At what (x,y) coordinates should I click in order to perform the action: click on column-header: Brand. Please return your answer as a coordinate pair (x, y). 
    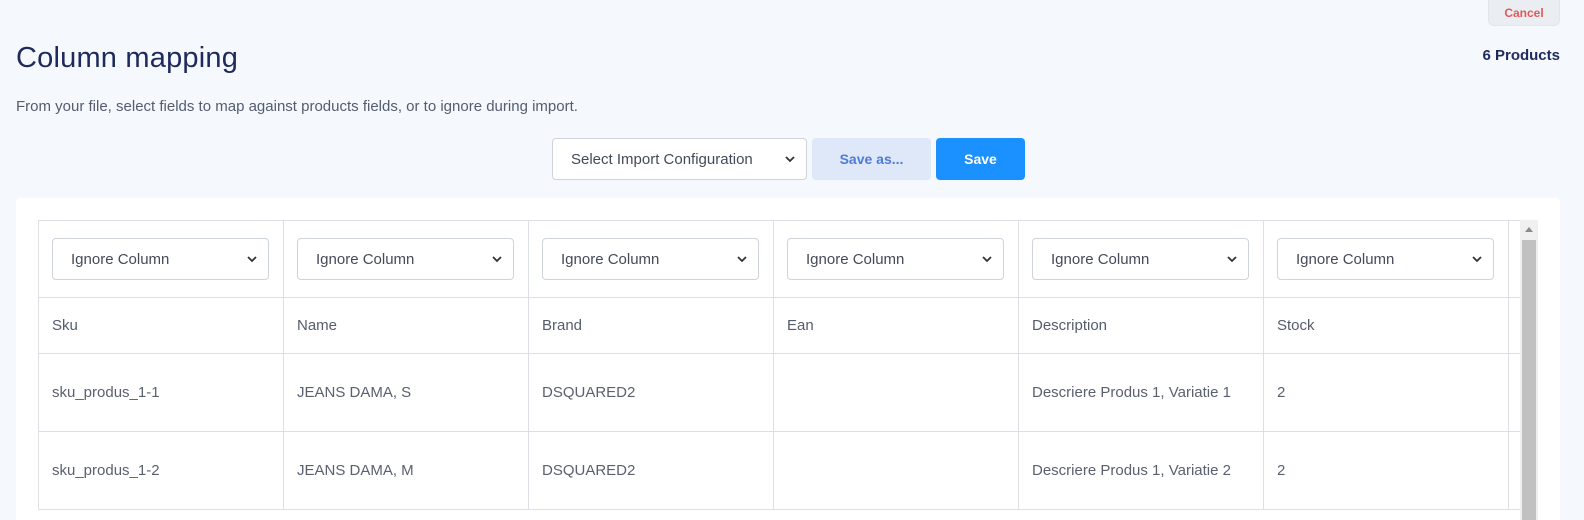
    Looking at the image, I should click on (651, 325).